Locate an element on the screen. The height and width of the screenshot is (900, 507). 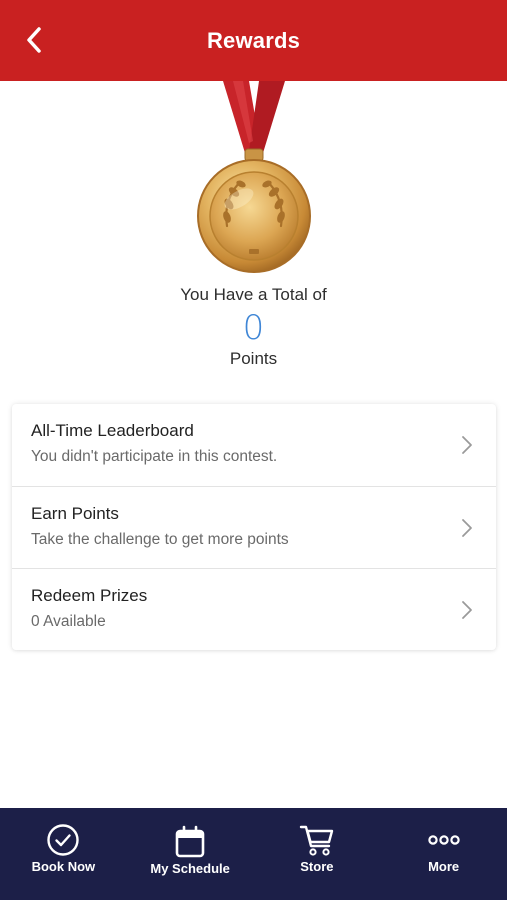
tab-book-now: Book Now is located at coordinates (63, 854).